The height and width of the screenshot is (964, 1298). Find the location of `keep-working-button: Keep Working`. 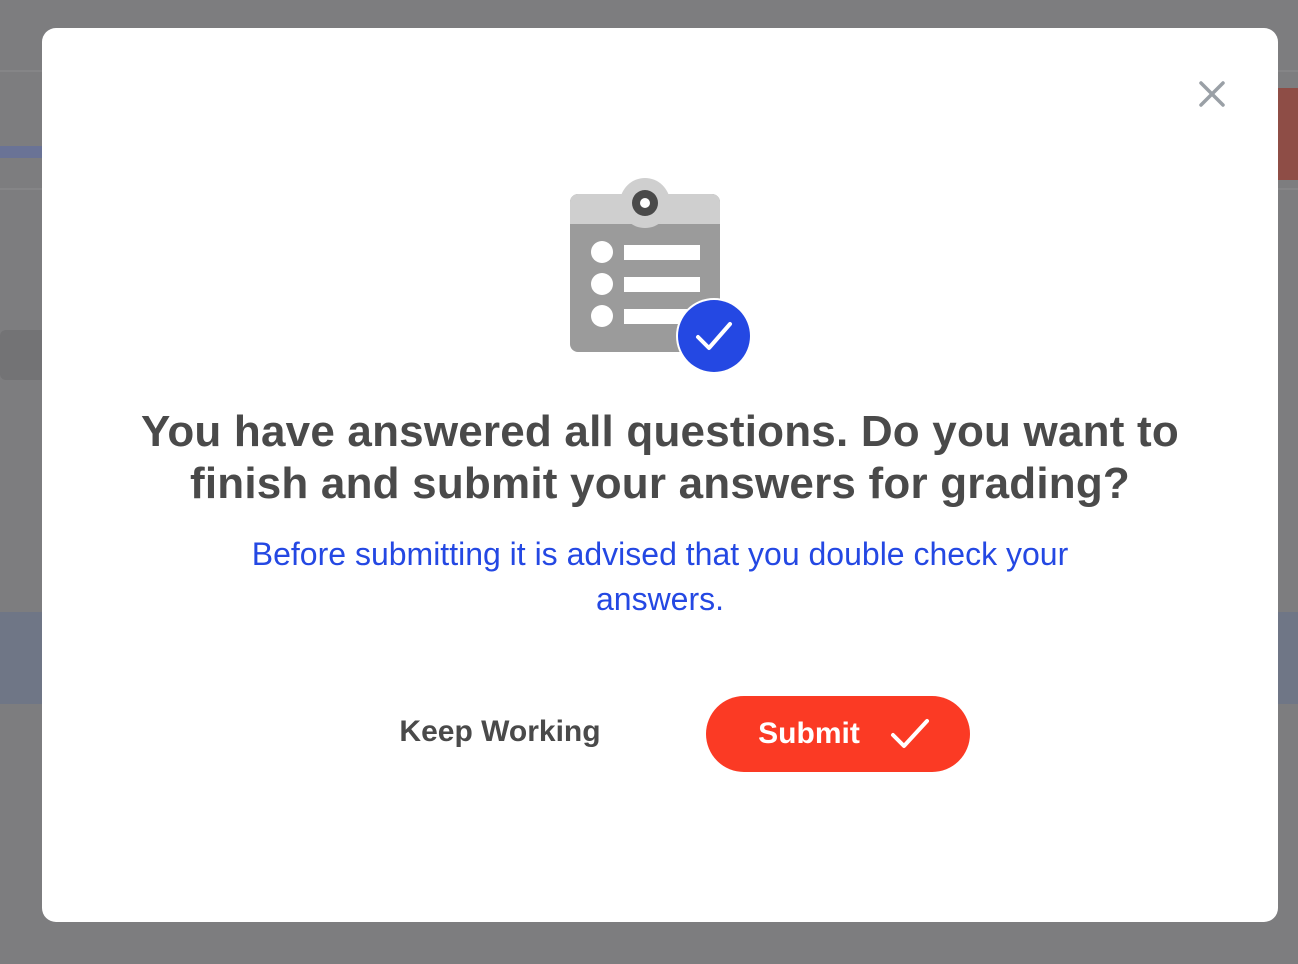

keep-working-button: Keep Working is located at coordinates (500, 732).